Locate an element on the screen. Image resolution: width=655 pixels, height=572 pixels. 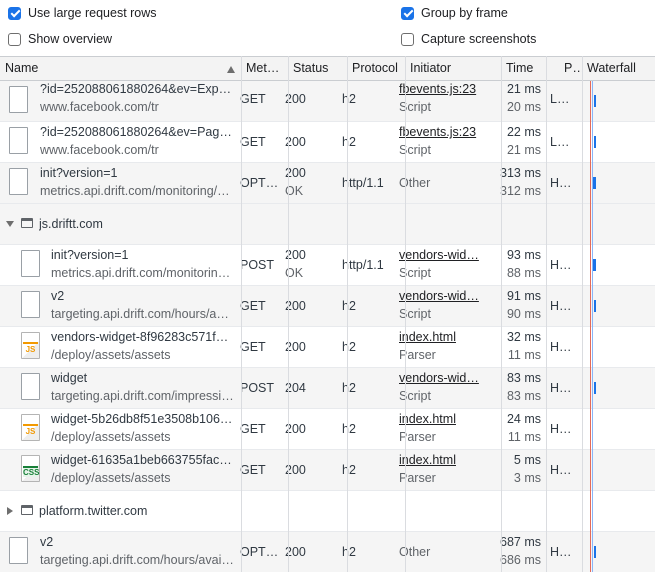
request-time: 32 ms is located at coordinates (523, 337).